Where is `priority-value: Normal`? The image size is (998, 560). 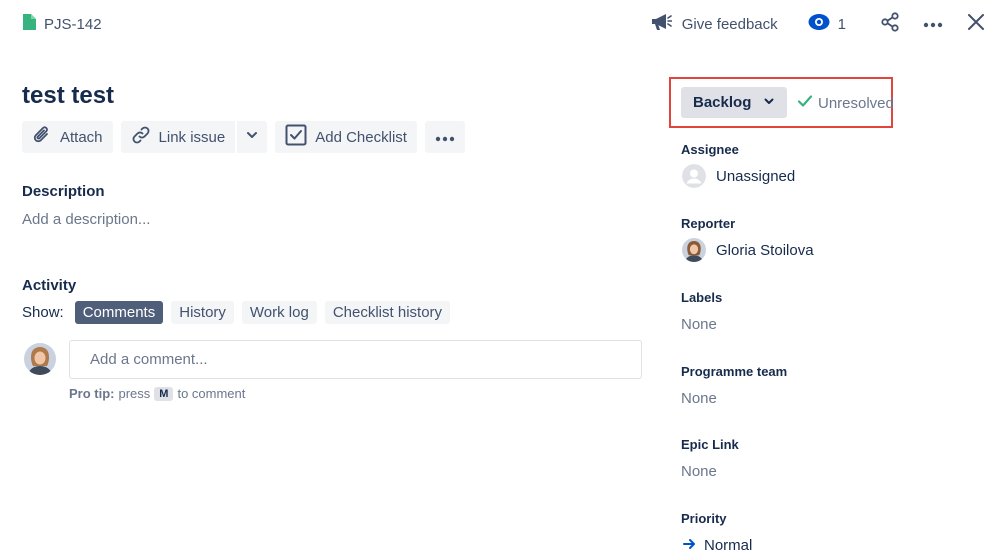 priority-value: Normal is located at coordinates (728, 545).